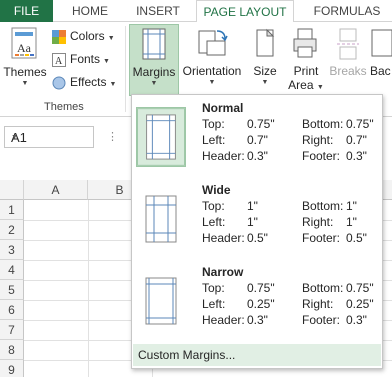  I want to click on preset-row: Left: 0.25" Right: 0.25", so click(292, 304).